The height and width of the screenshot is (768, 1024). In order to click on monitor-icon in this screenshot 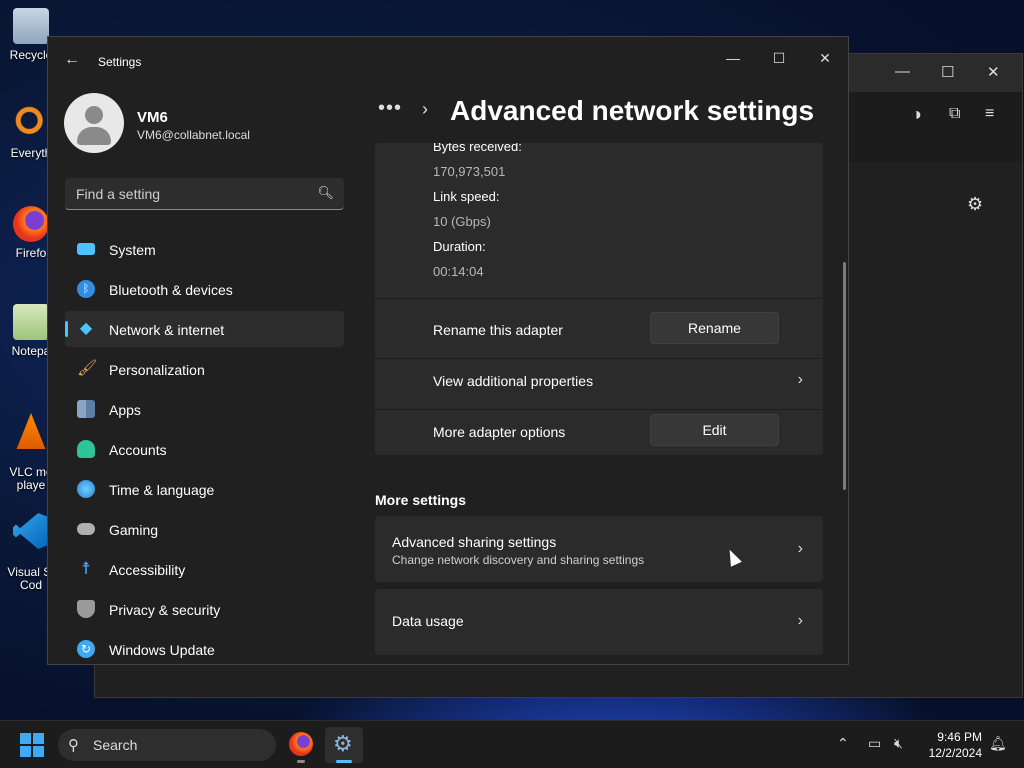, I will do `click(86, 249)`.